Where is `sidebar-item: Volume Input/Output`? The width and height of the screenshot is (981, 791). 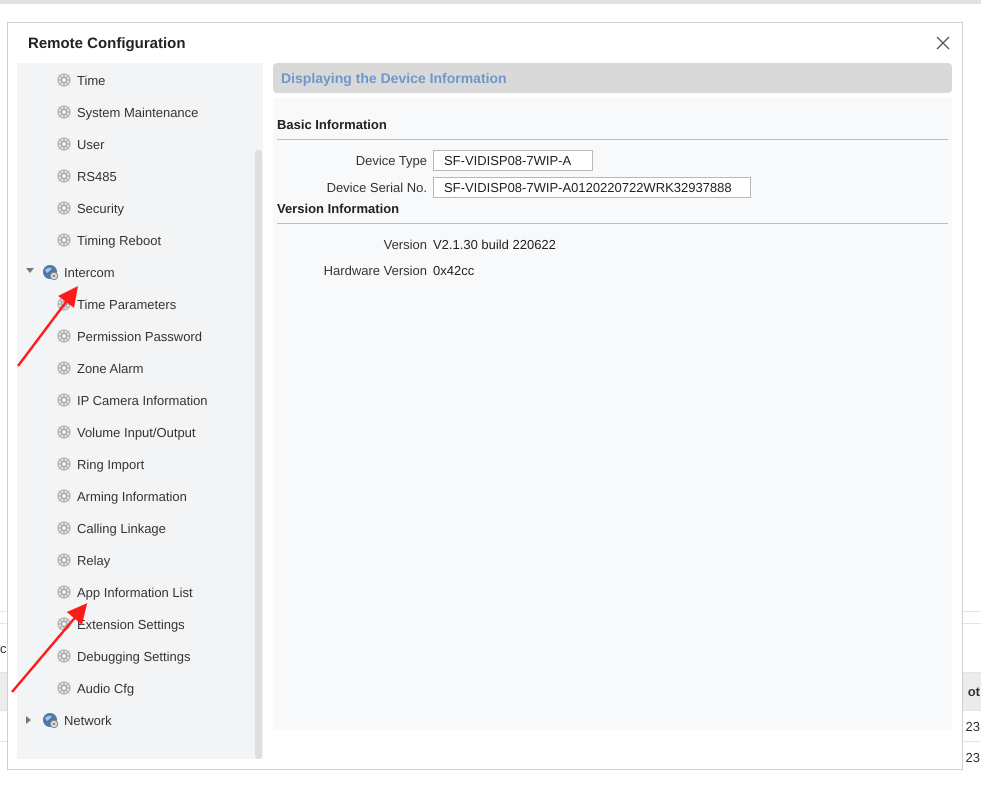 sidebar-item: Volume Input/Output is located at coordinates (136, 432).